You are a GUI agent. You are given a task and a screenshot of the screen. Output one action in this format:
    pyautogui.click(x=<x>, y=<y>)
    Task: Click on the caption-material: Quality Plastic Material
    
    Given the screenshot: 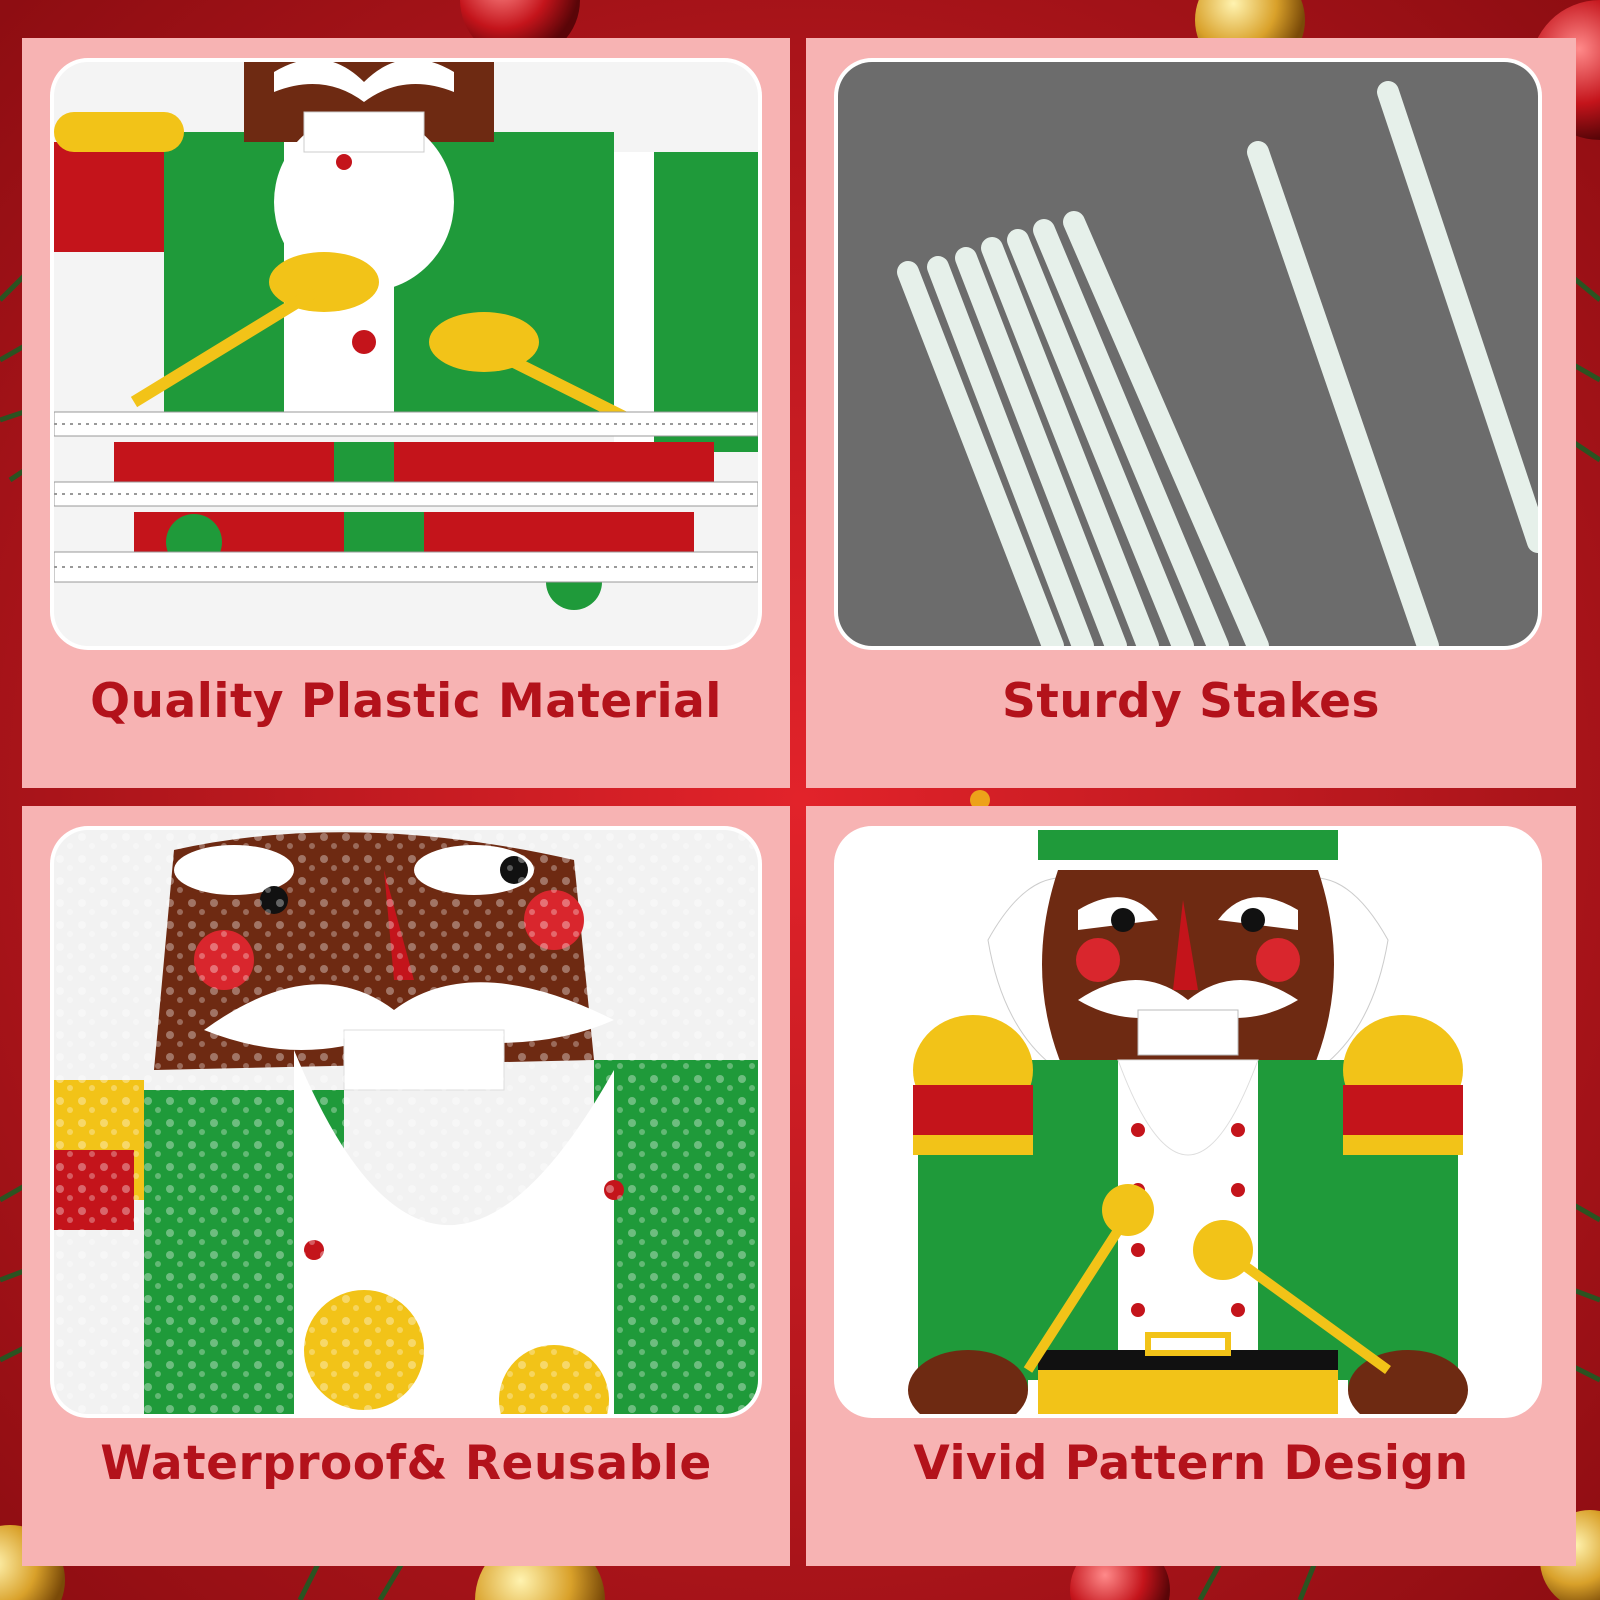 What is the action you would take?
    pyautogui.click(x=406, y=701)
    